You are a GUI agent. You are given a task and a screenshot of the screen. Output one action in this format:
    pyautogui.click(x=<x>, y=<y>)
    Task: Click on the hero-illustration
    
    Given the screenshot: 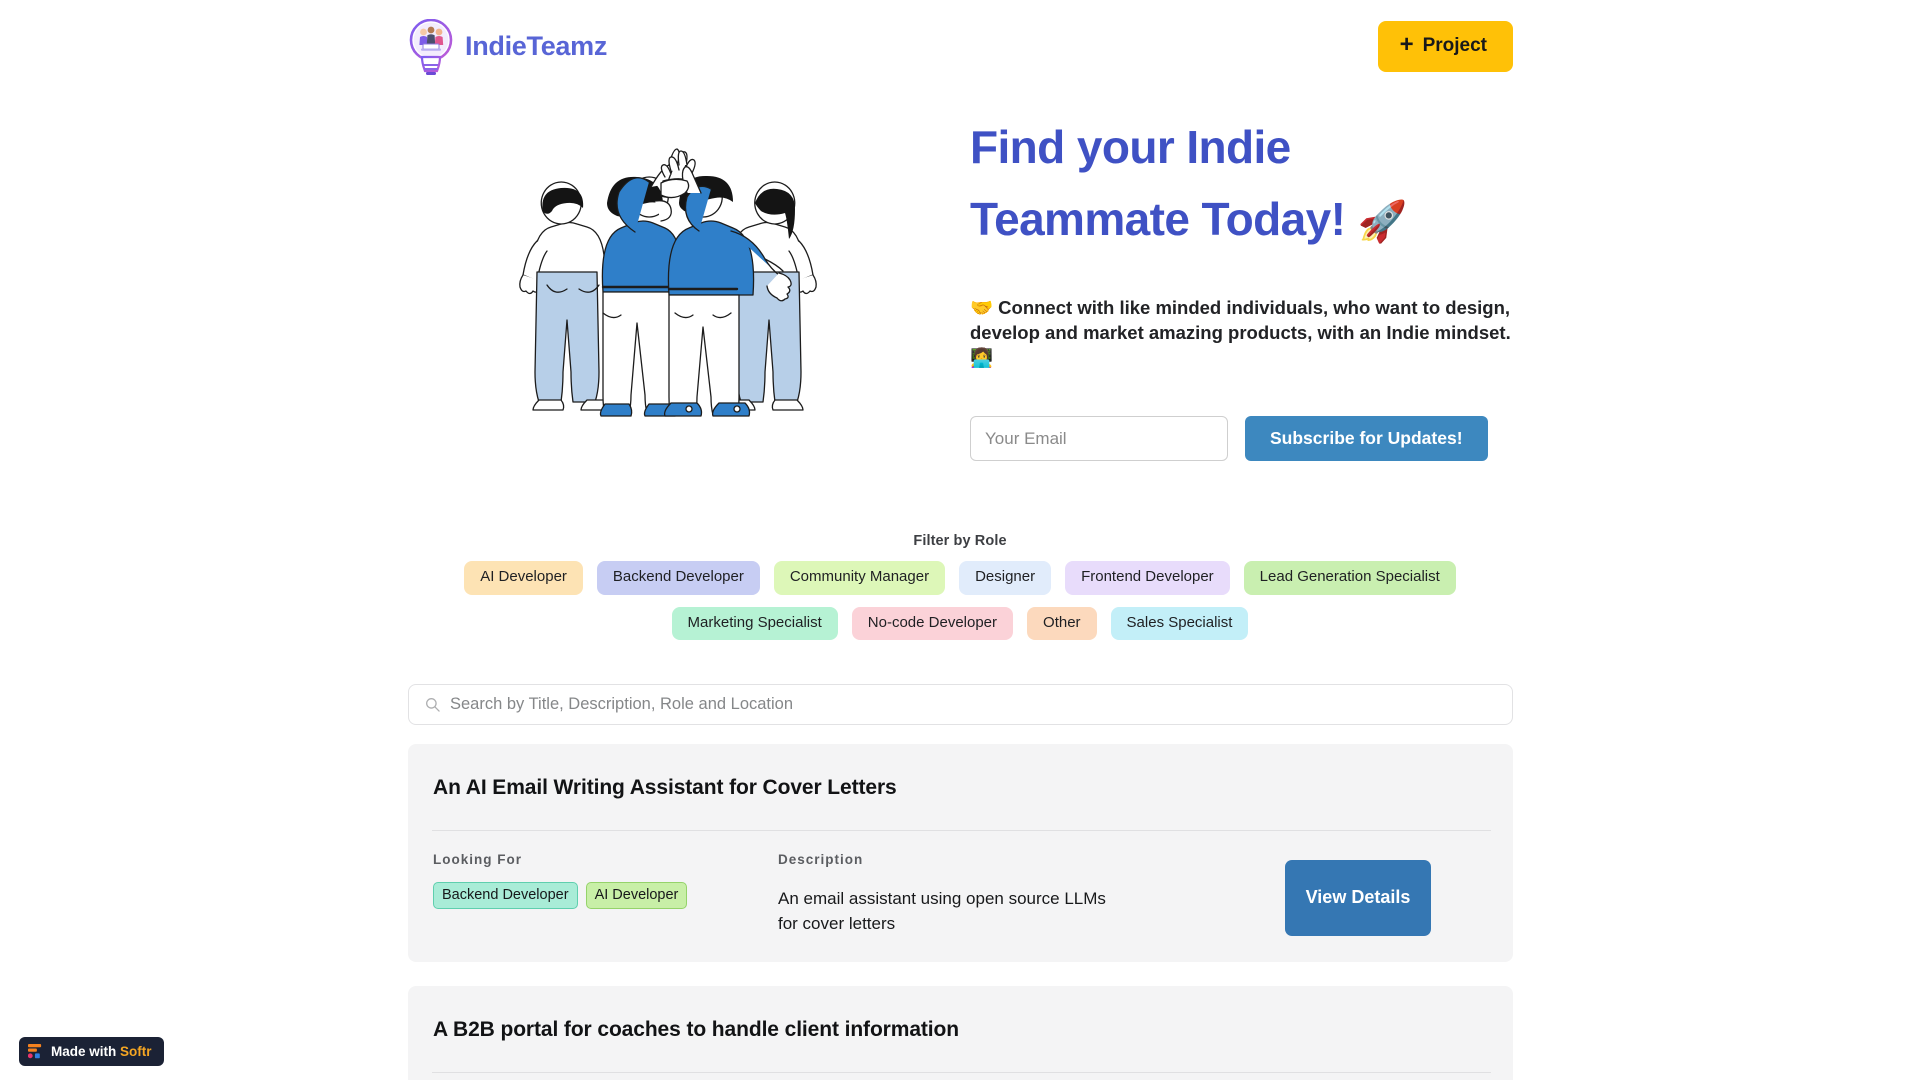 What is the action you would take?
    pyautogui.click(x=668, y=277)
    